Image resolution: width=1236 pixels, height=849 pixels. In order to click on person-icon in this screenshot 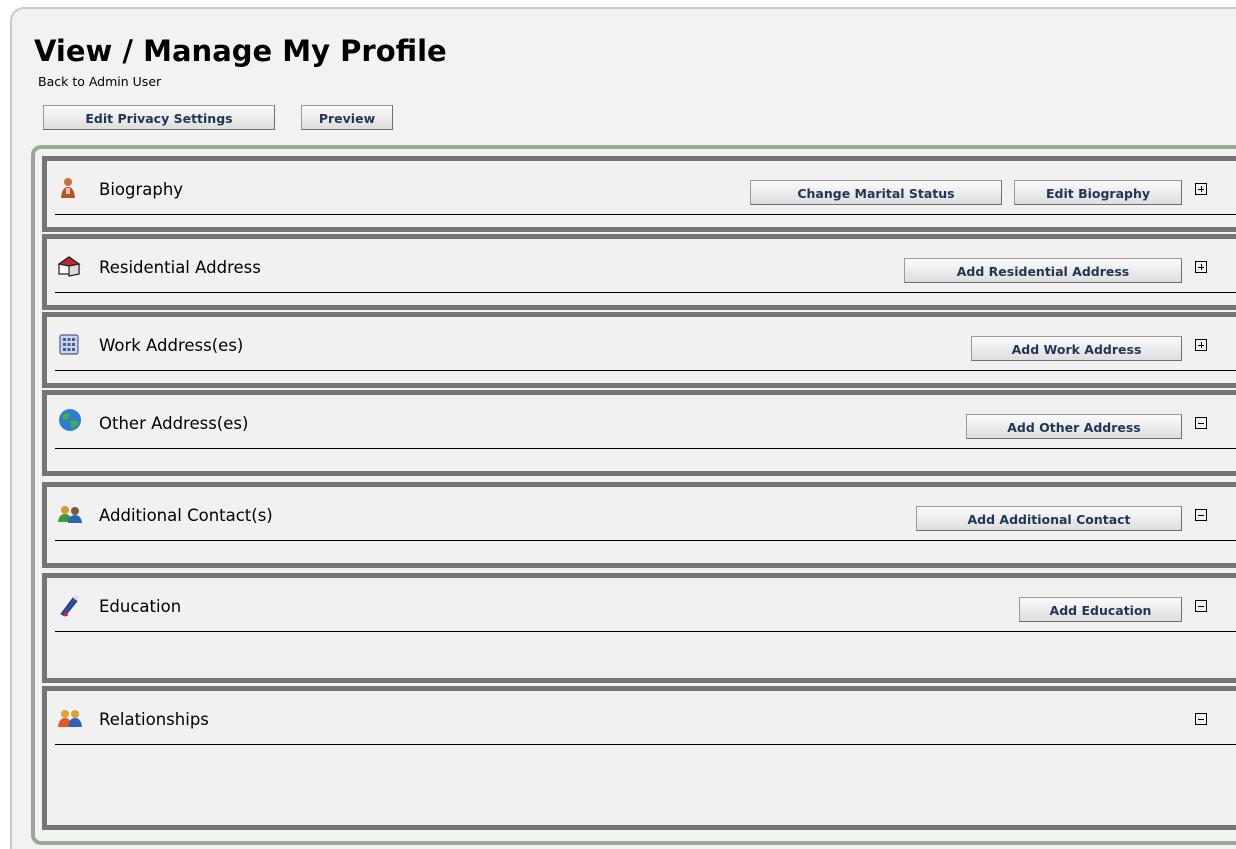, I will do `click(69, 187)`.